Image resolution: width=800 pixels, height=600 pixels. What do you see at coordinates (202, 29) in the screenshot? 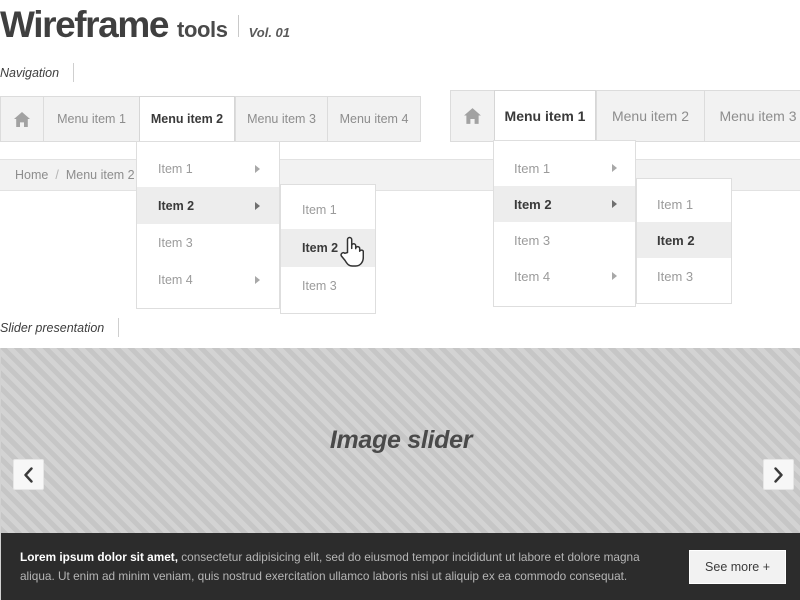
I see `logo-secondary: tools` at bounding box center [202, 29].